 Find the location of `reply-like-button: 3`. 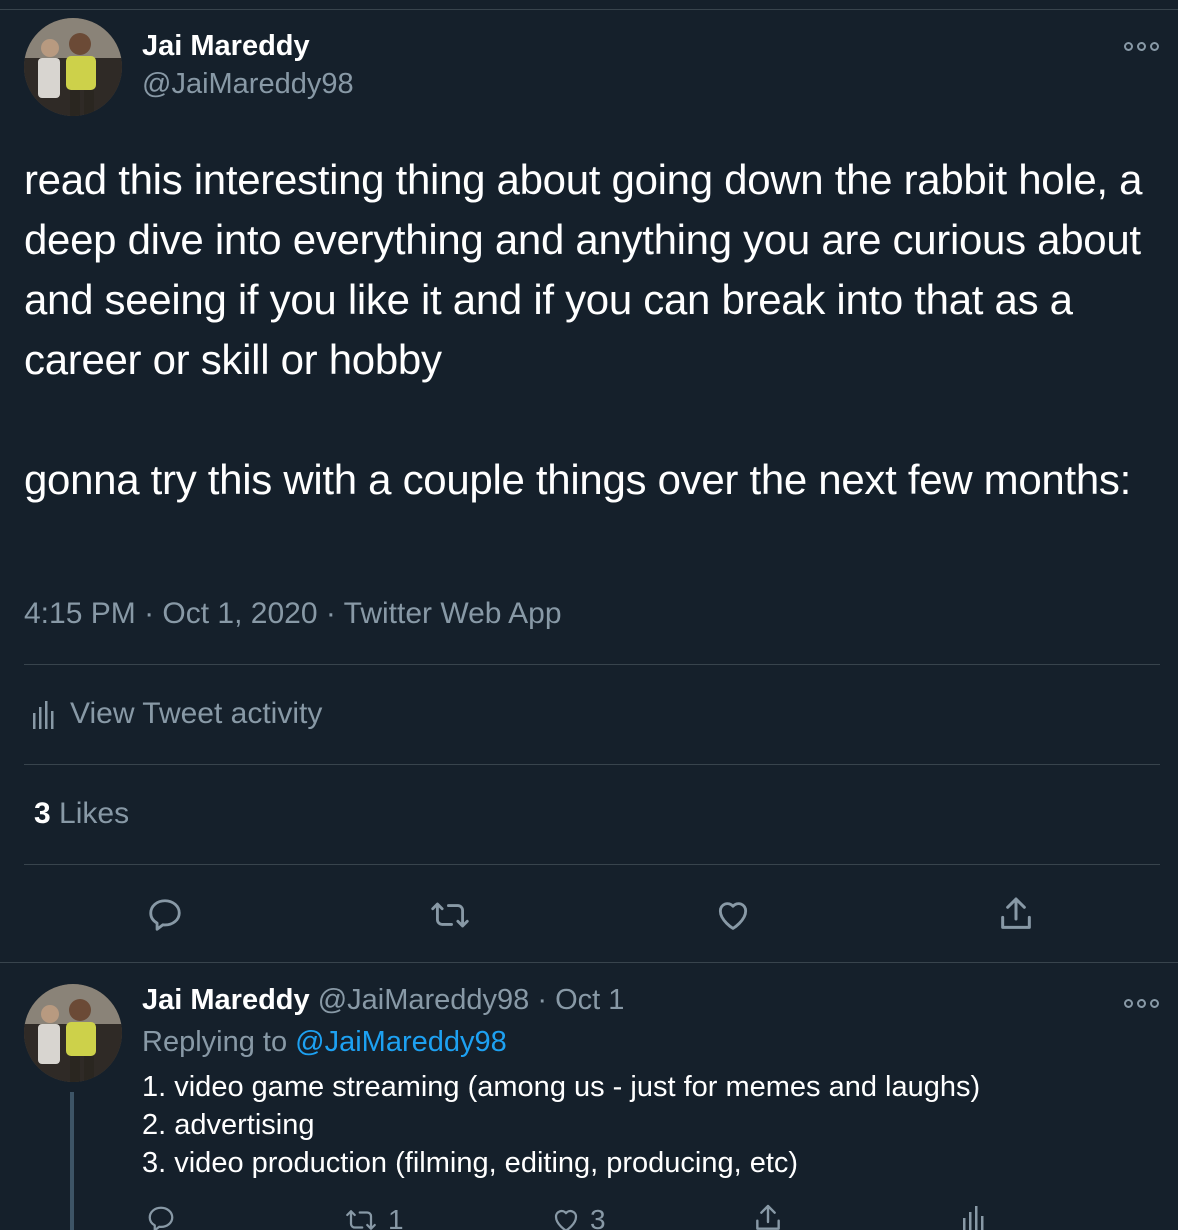

reply-like-button: 3 is located at coordinates (578, 1217).